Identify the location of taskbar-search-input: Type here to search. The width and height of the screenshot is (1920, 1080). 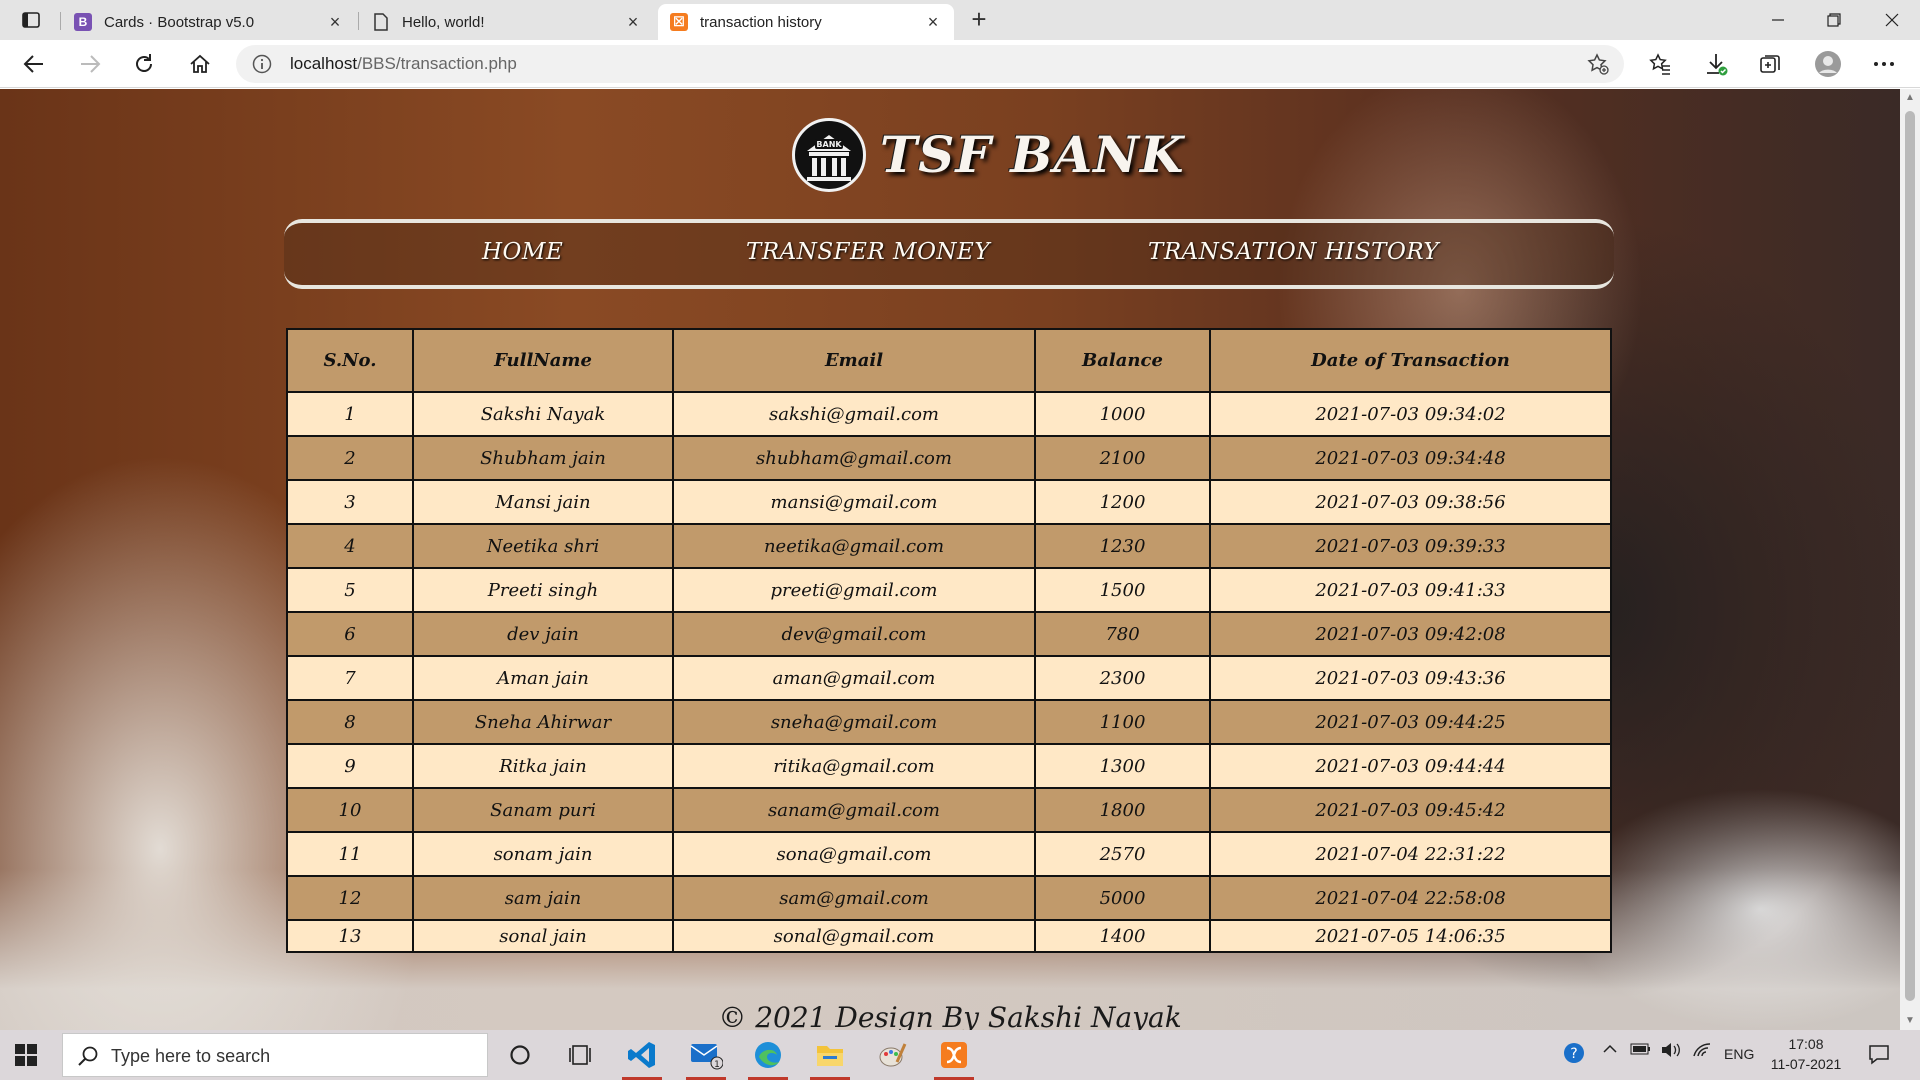
(275, 1055).